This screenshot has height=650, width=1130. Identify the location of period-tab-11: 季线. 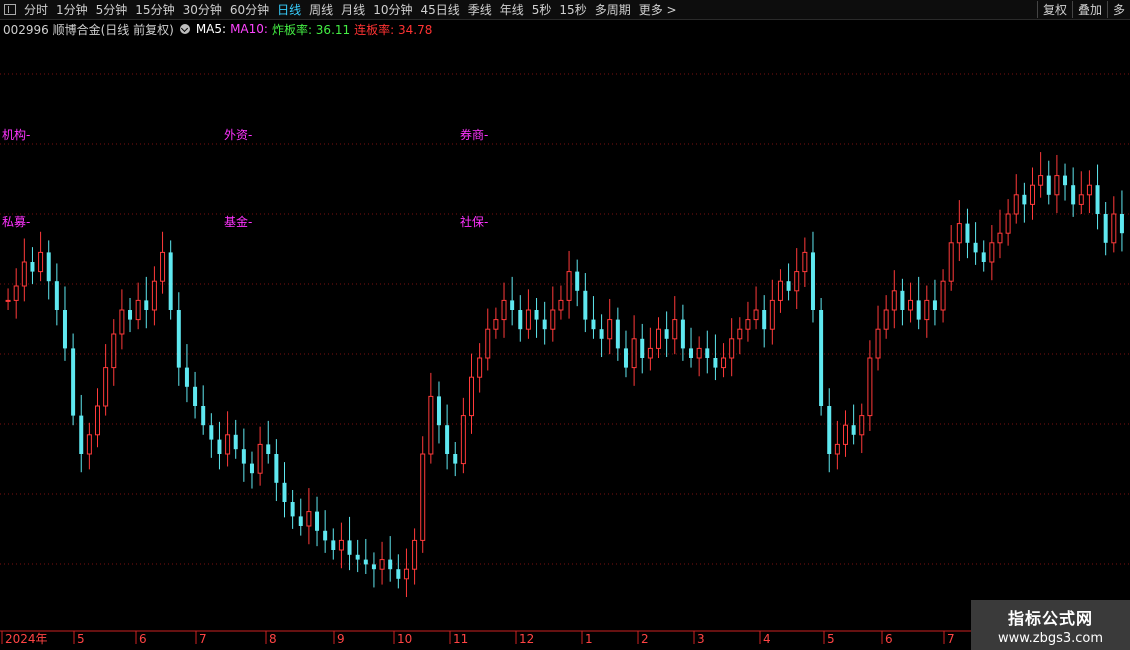
(480, 9).